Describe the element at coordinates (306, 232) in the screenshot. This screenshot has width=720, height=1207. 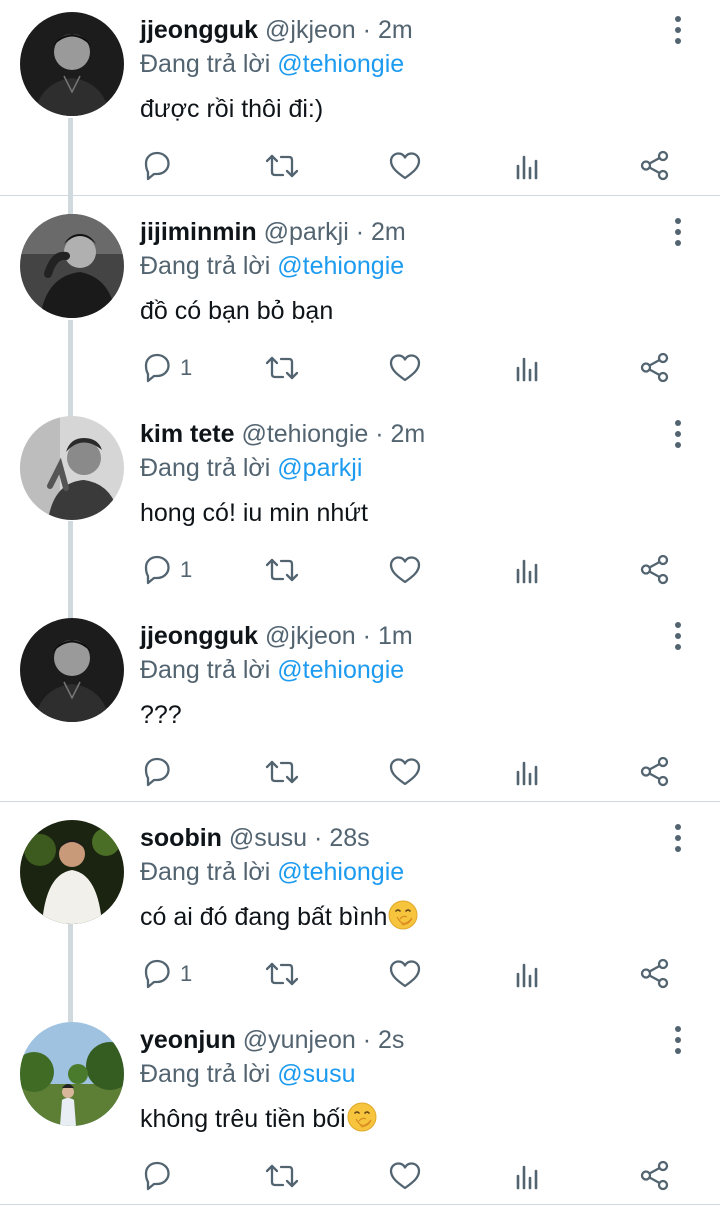
I see `user-handle: @parkji` at that location.